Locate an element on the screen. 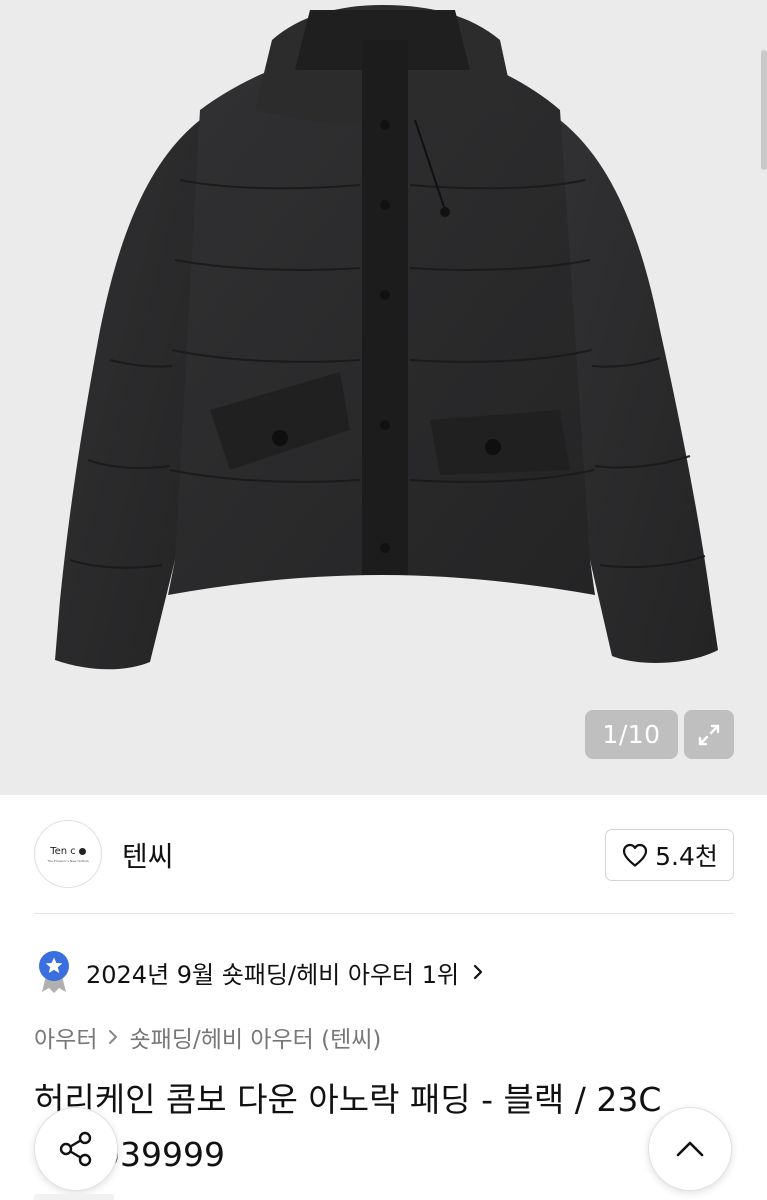  star-badge-icon is located at coordinates (54, 972).